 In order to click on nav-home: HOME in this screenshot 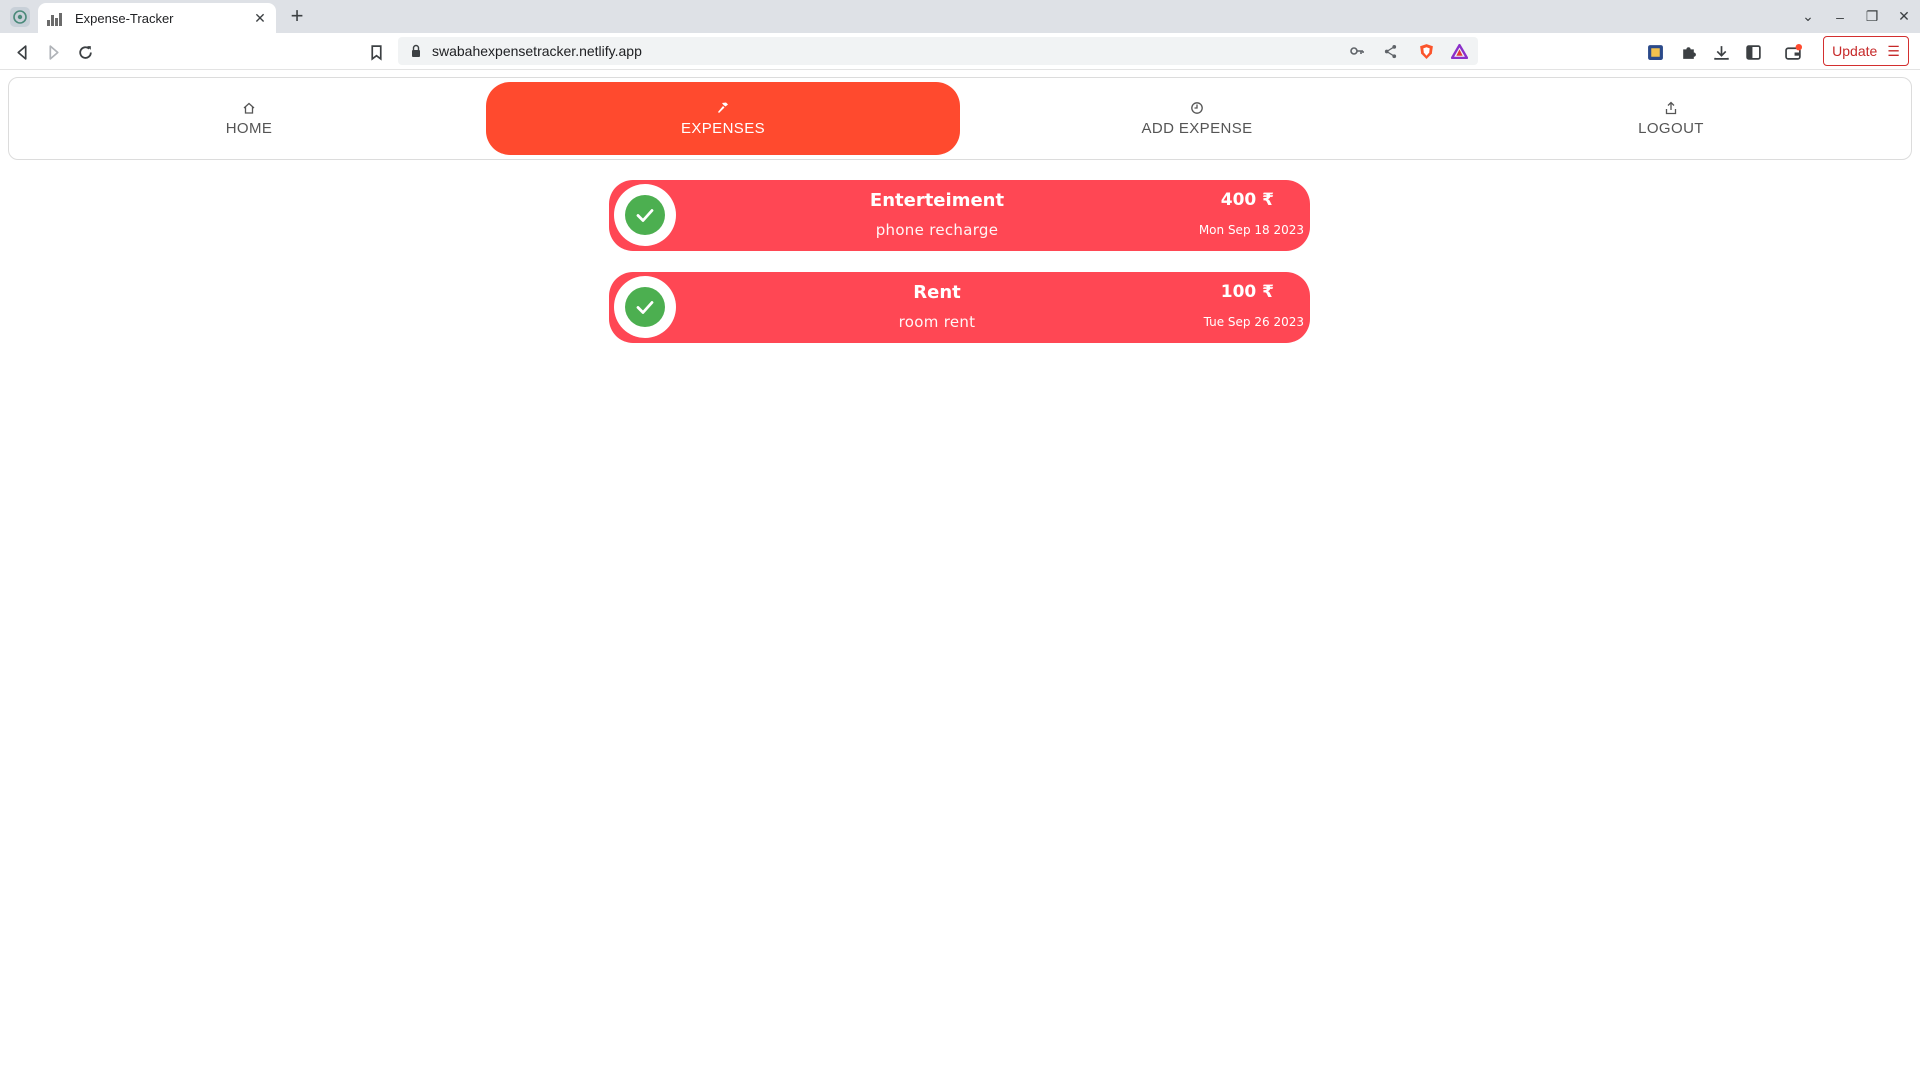, I will do `click(249, 118)`.